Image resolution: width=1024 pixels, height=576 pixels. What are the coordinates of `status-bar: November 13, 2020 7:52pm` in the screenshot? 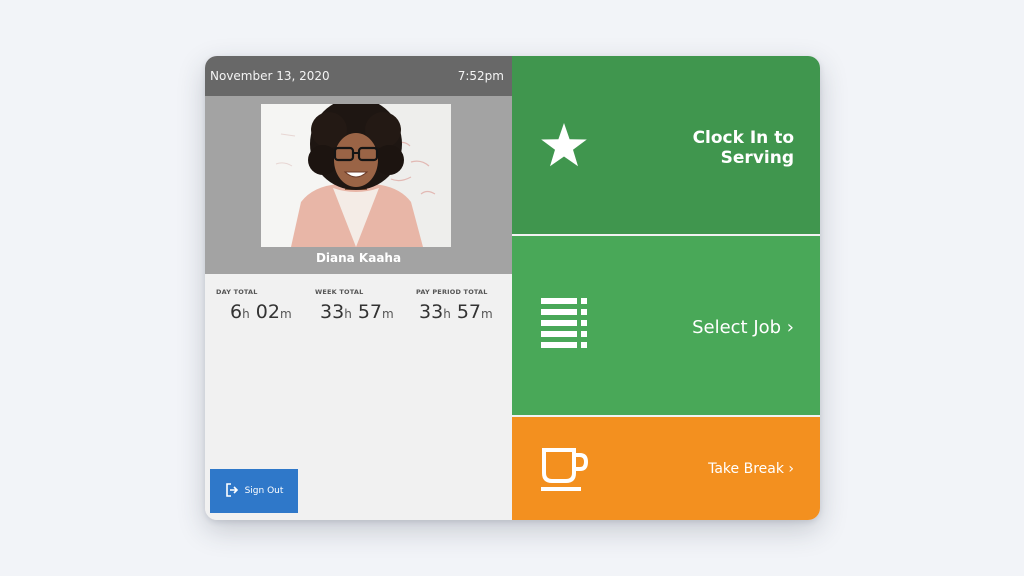 It's located at (358, 76).